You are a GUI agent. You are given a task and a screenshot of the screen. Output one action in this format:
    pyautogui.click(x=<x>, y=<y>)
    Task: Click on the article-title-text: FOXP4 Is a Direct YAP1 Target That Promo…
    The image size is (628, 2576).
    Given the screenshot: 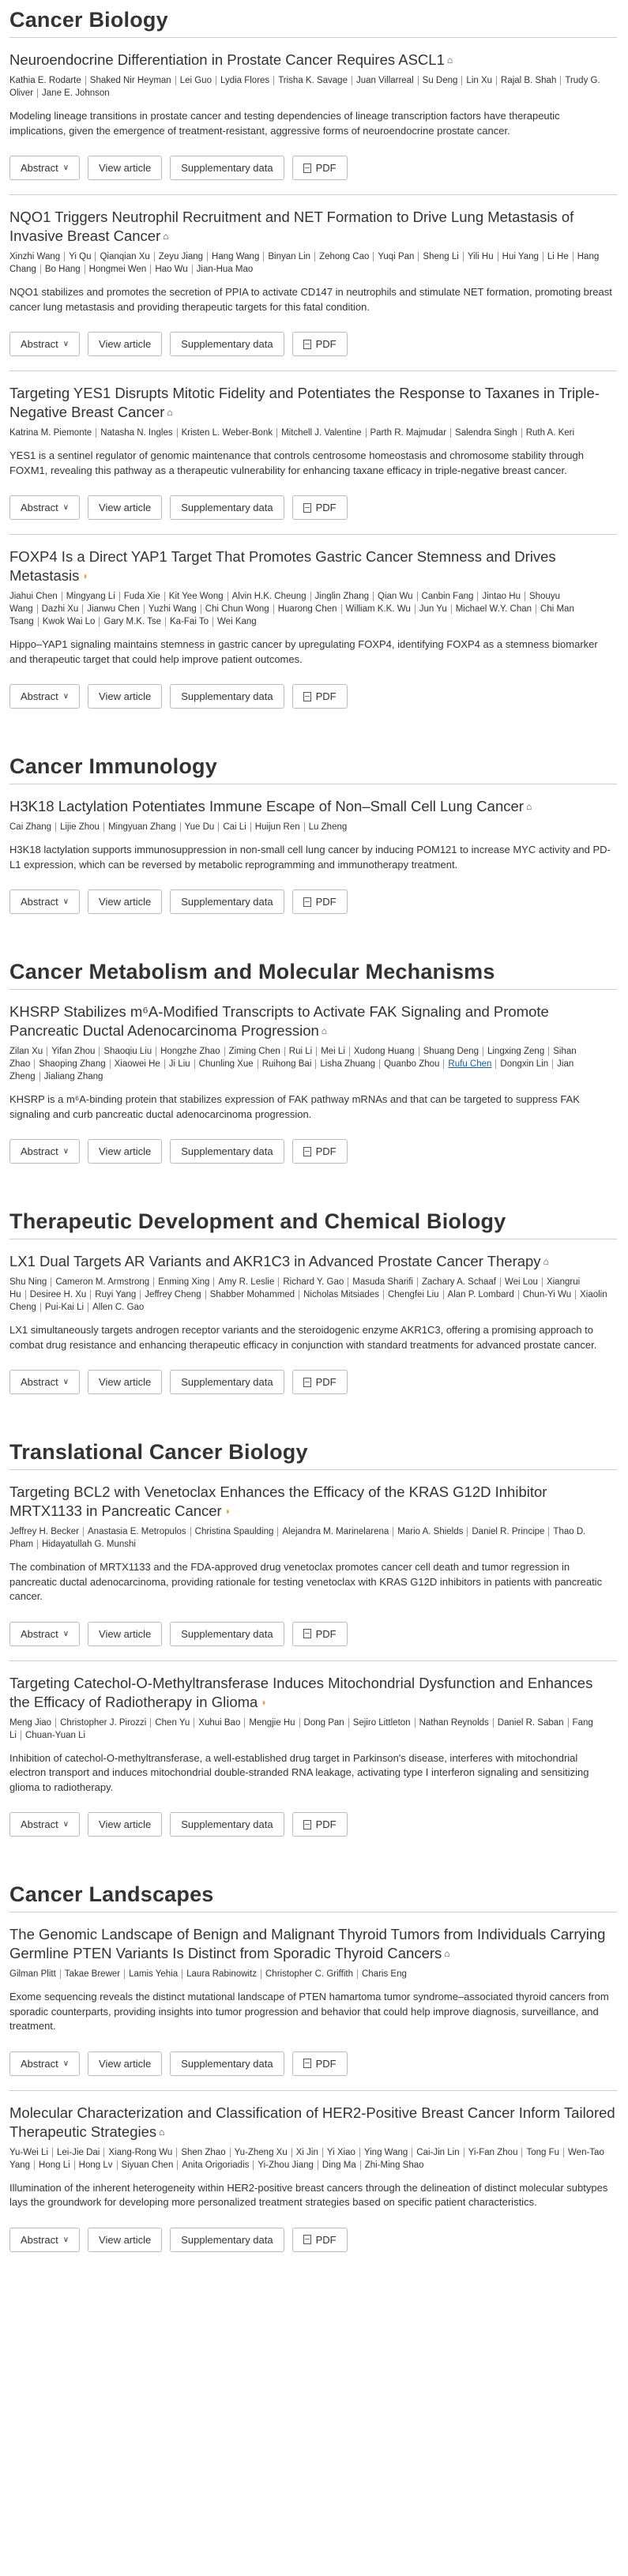 What is the action you would take?
    pyautogui.click(x=283, y=566)
    